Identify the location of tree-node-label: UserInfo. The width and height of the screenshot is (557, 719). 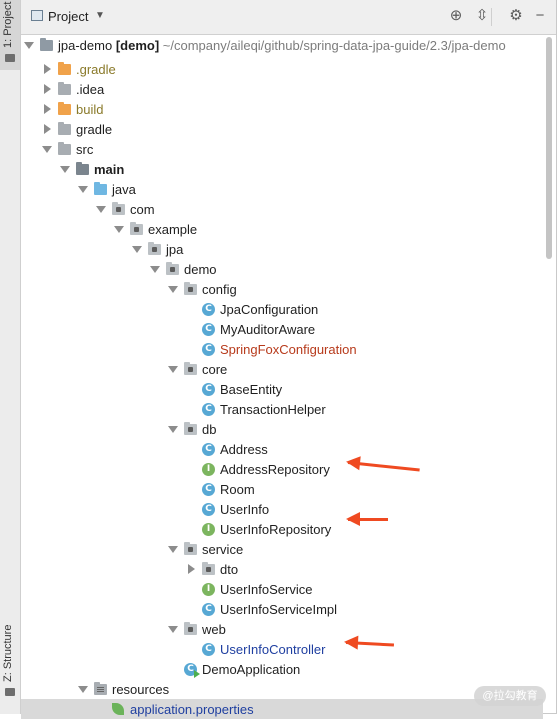
(244, 509).